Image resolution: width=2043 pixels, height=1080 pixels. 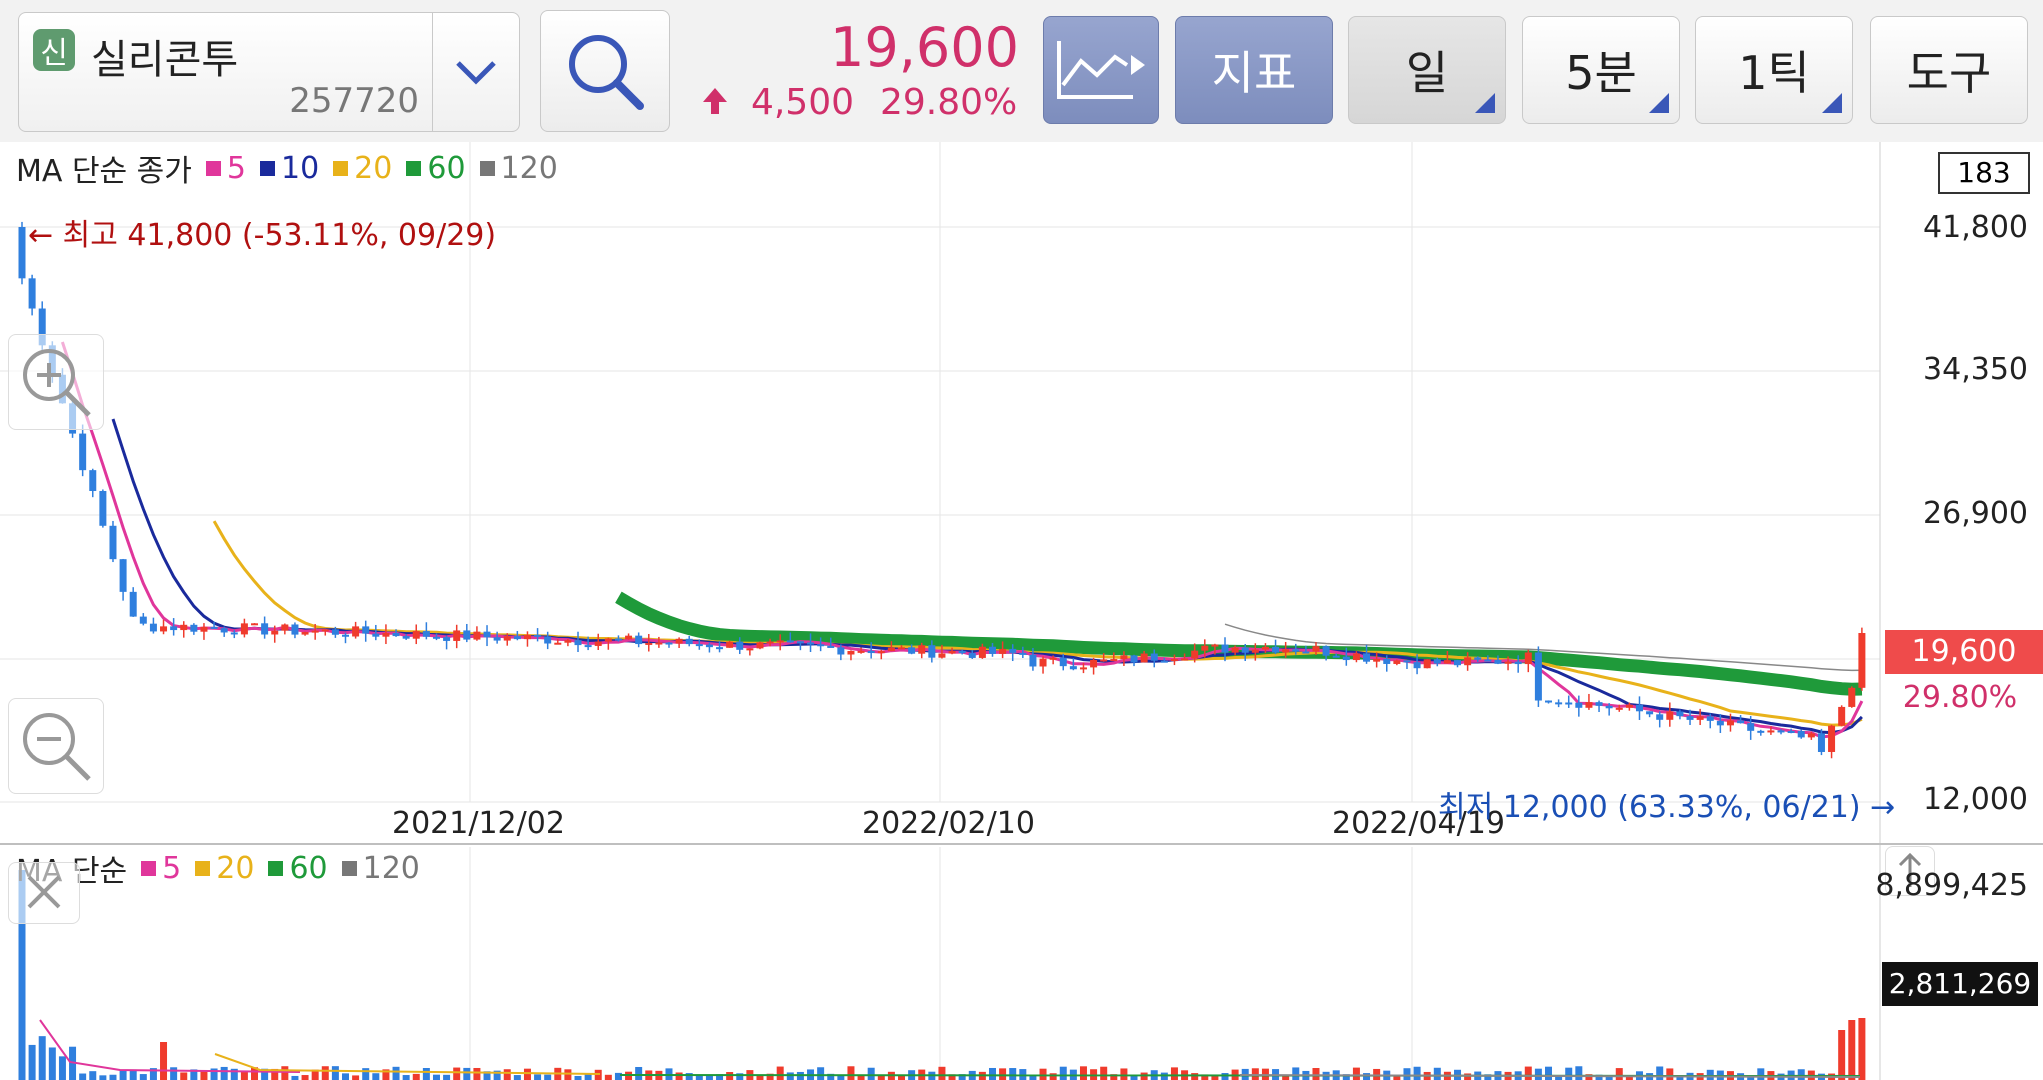 I want to click on close-volume-button, so click(x=44, y=893).